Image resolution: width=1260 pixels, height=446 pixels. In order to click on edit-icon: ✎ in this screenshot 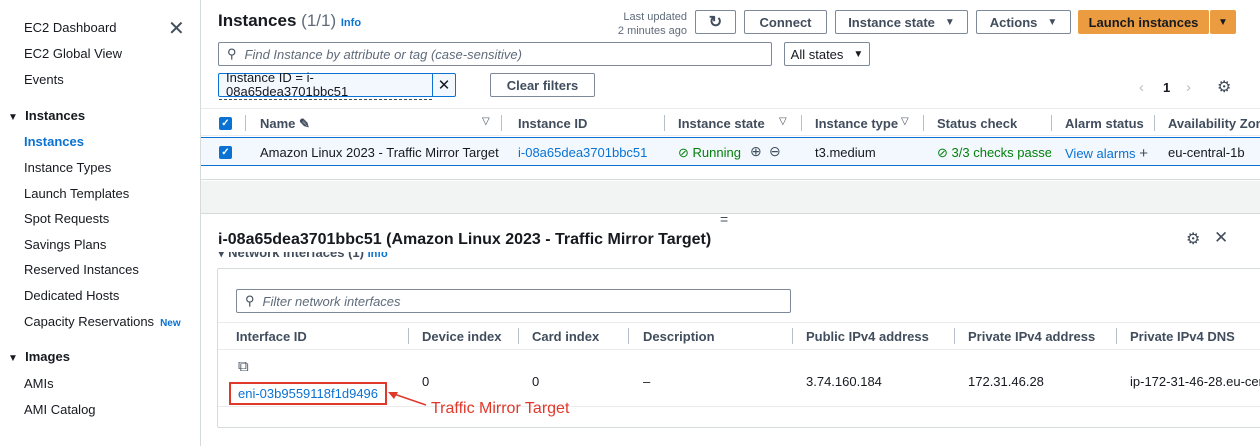, I will do `click(304, 123)`.